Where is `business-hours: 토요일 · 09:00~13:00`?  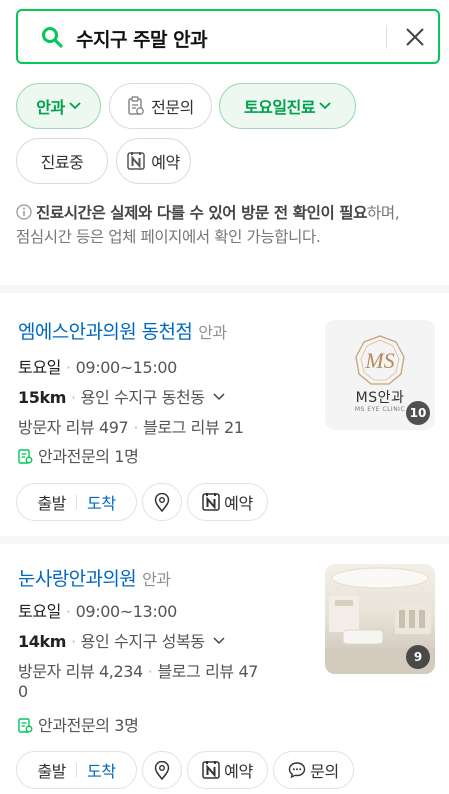 business-hours: 토요일 · 09:00~13:00 is located at coordinates (98, 611).